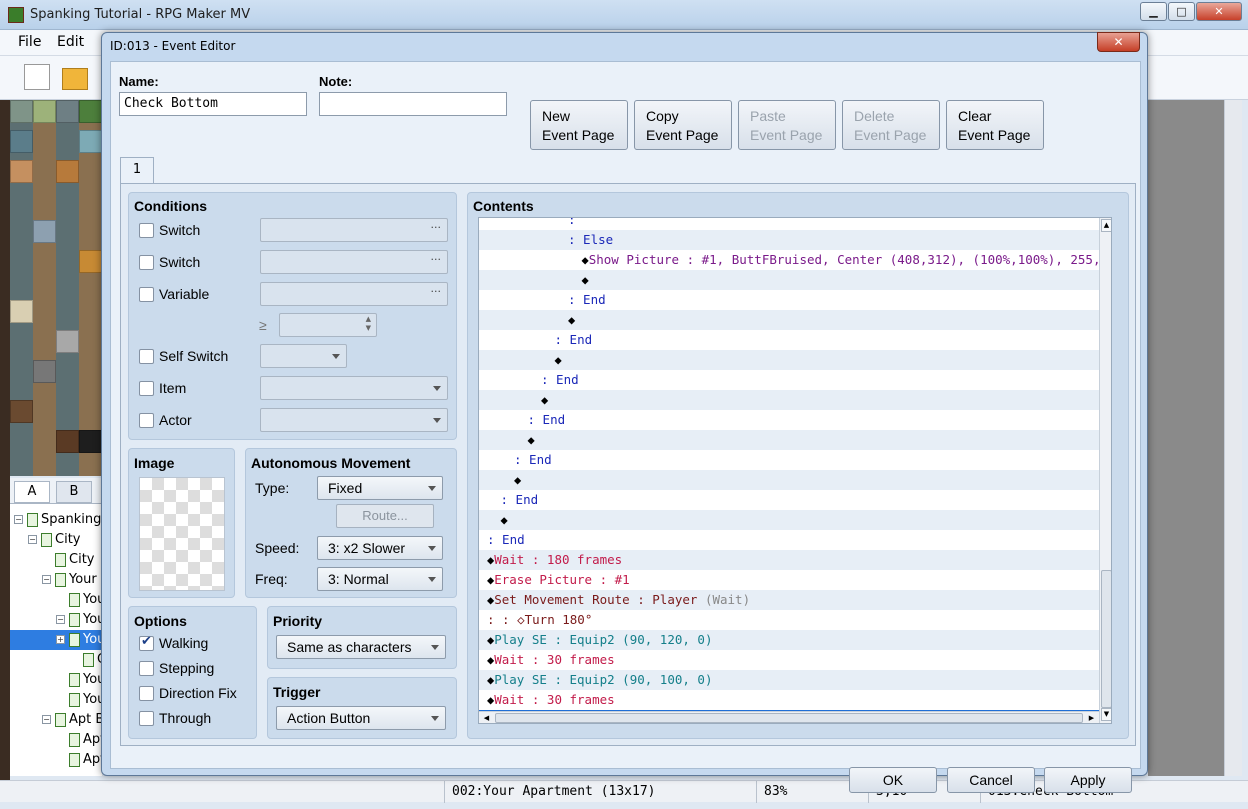 This screenshot has width=1248, height=809. I want to click on map-tree-item: − Spanking, so click(56, 520).